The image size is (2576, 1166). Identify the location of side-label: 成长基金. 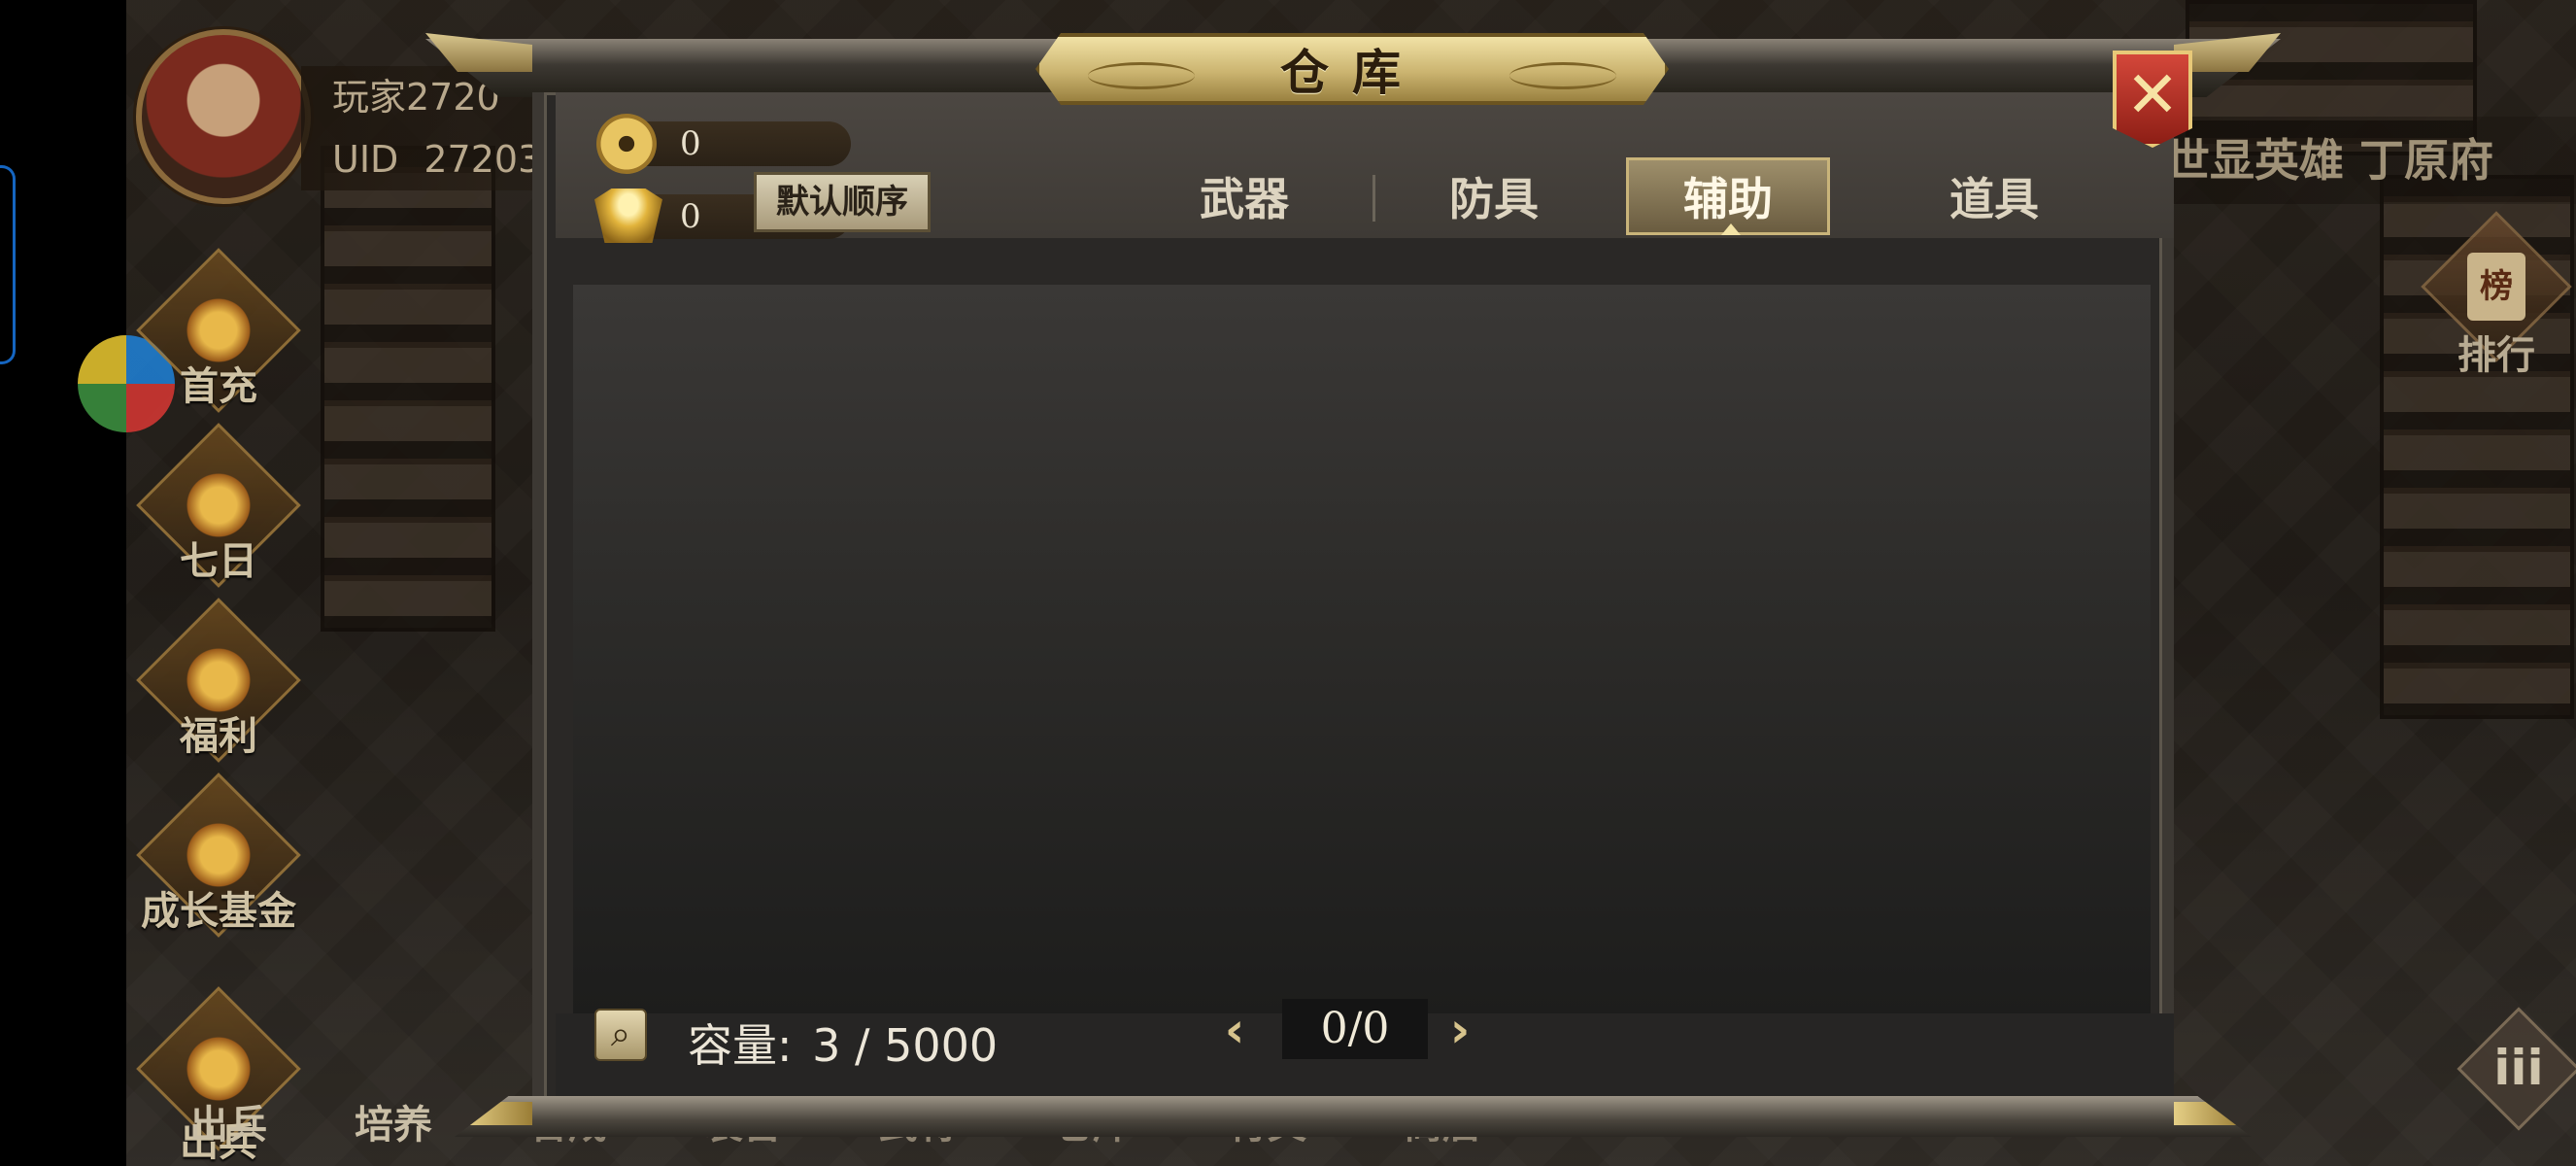
(218, 911).